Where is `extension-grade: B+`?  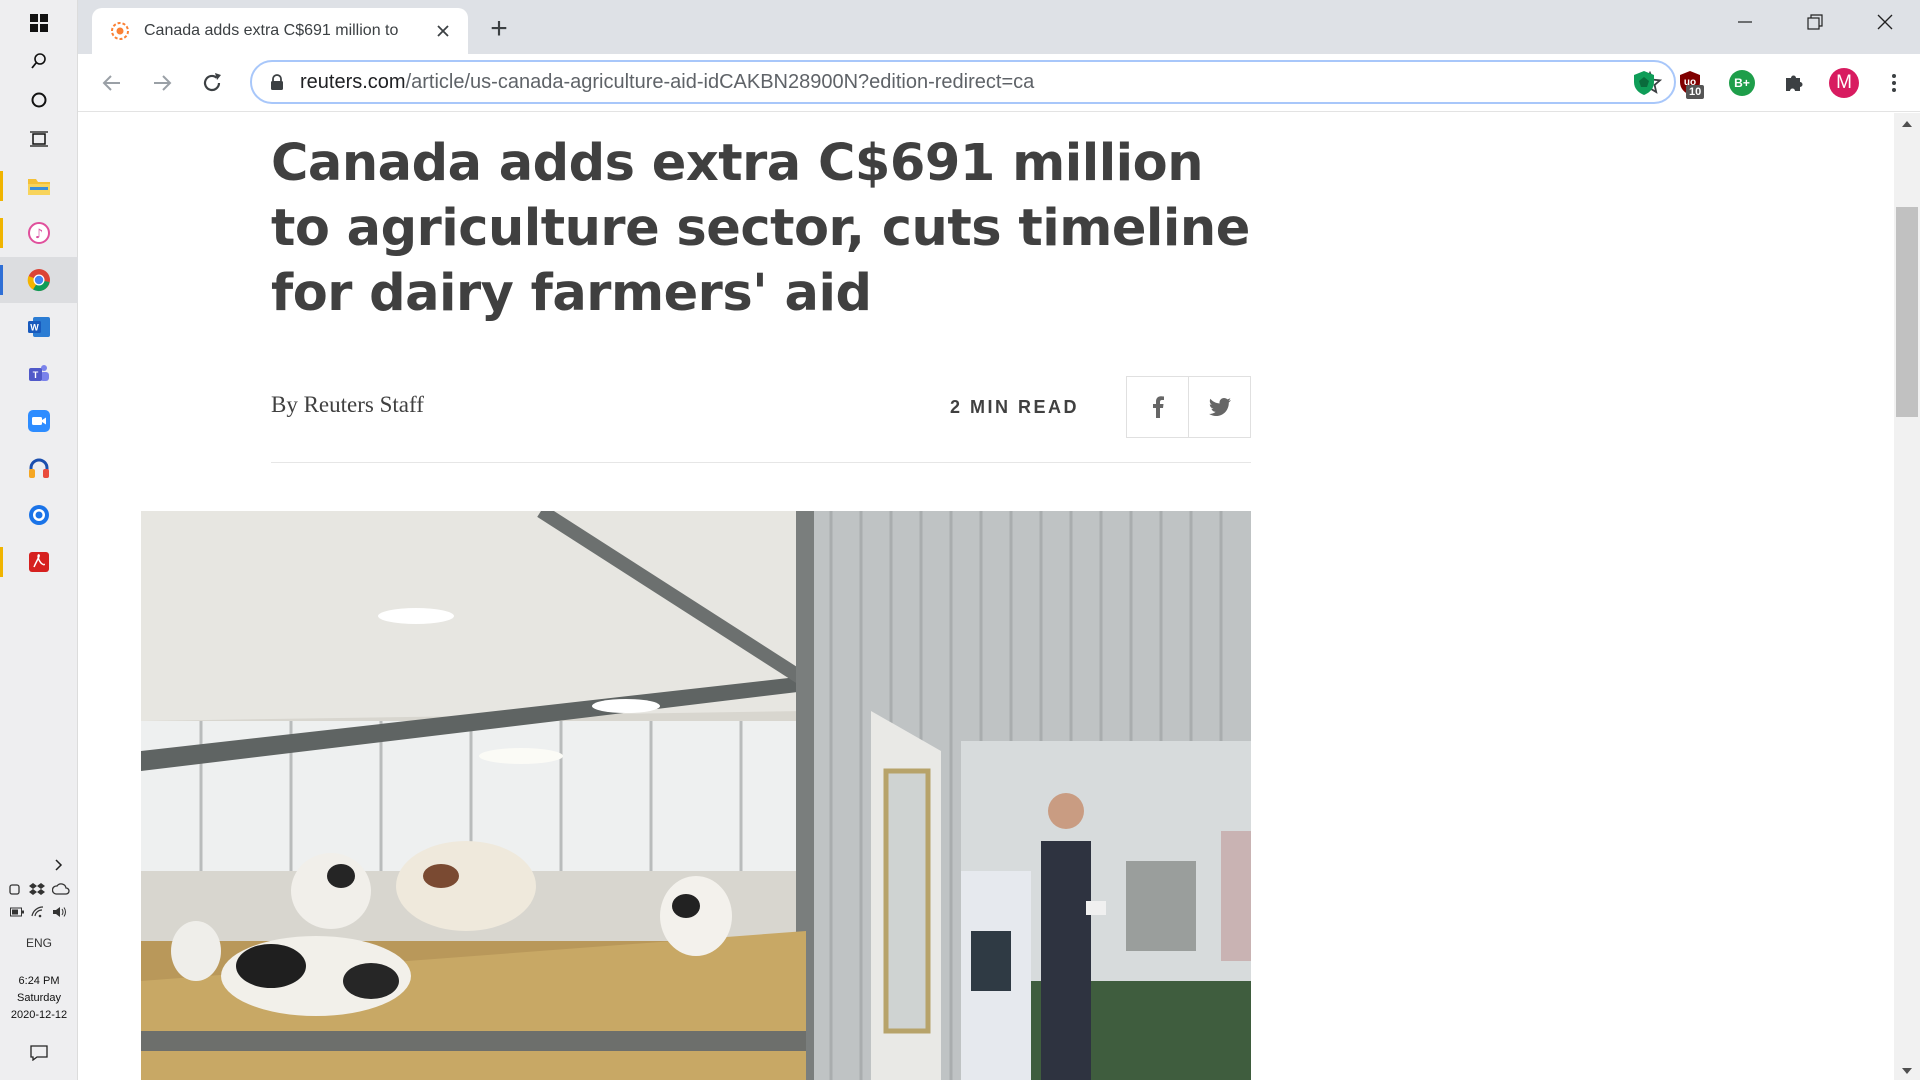 extension-grade: B+ is located at coordinates (1742, 83).